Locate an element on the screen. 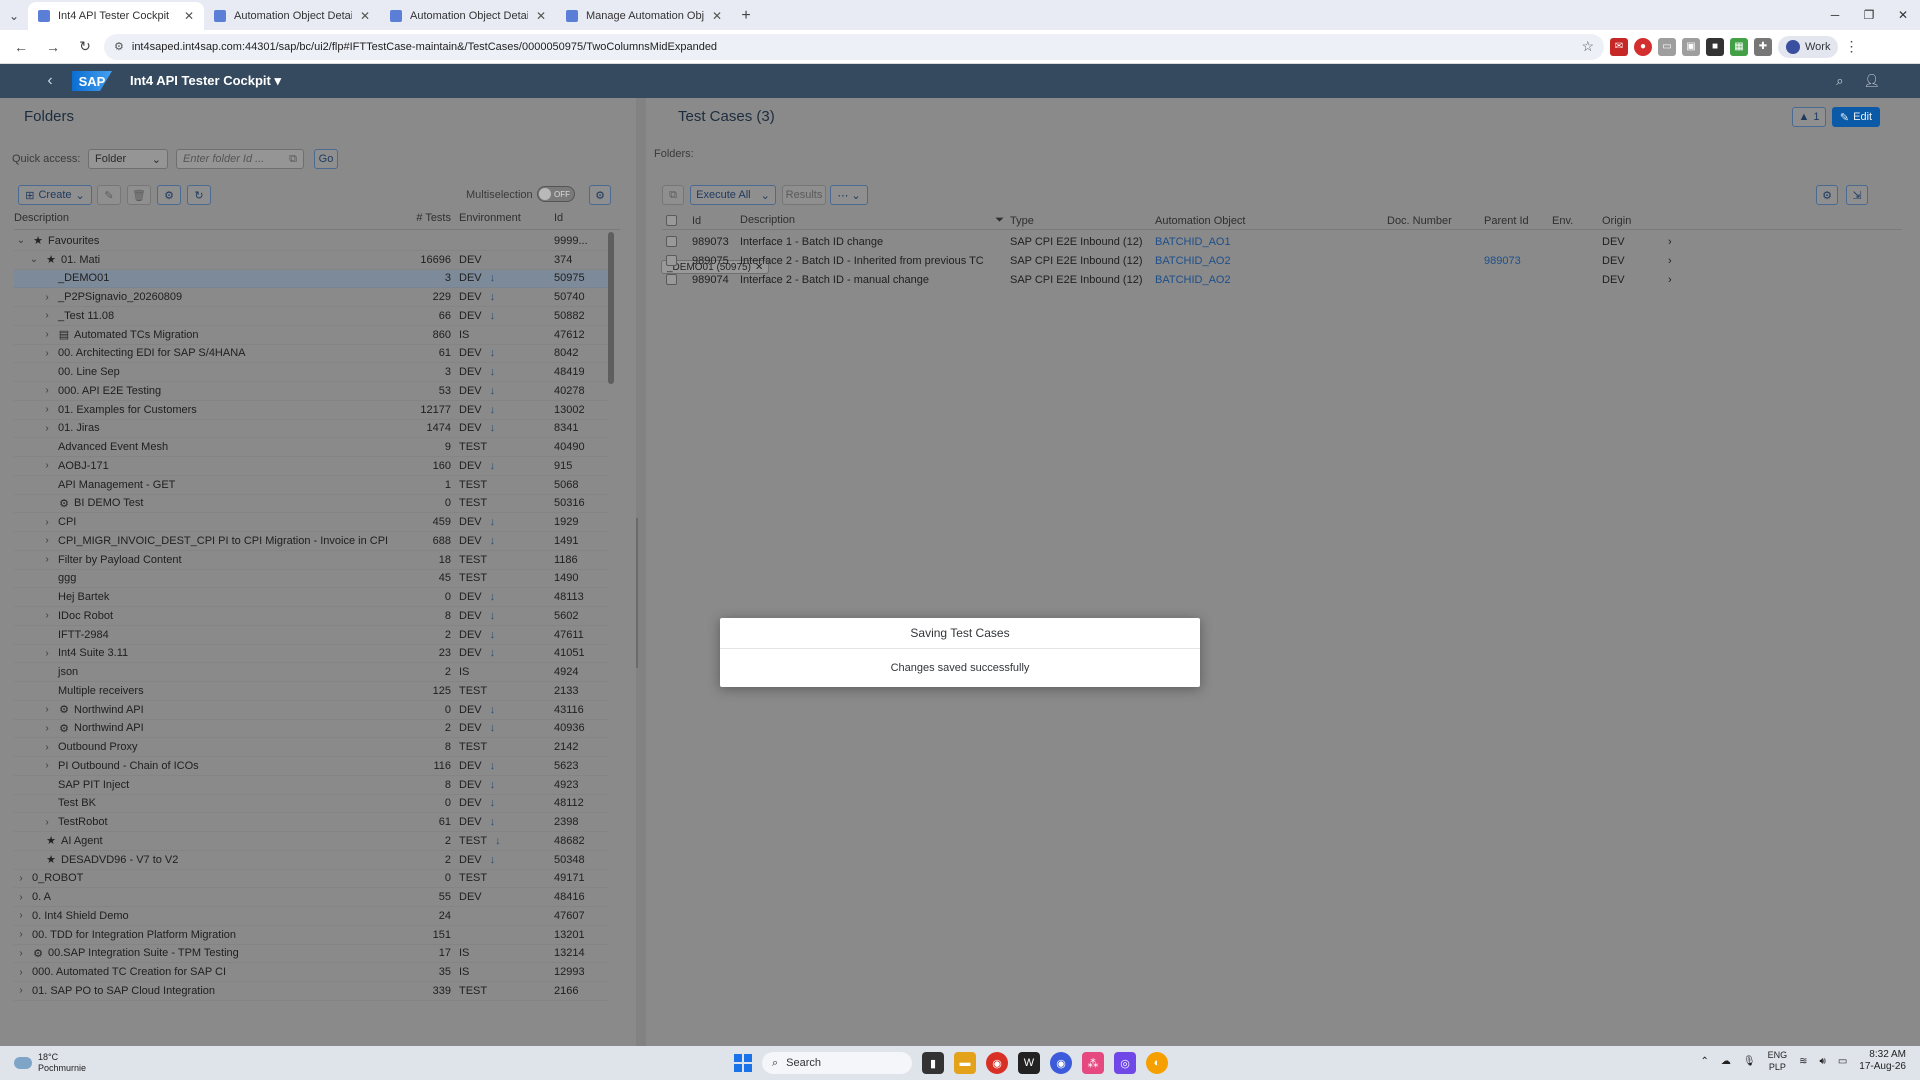 The height and width of the screenshot is (1080, 1920). col-id: Id is located at coordinates (716, 221).